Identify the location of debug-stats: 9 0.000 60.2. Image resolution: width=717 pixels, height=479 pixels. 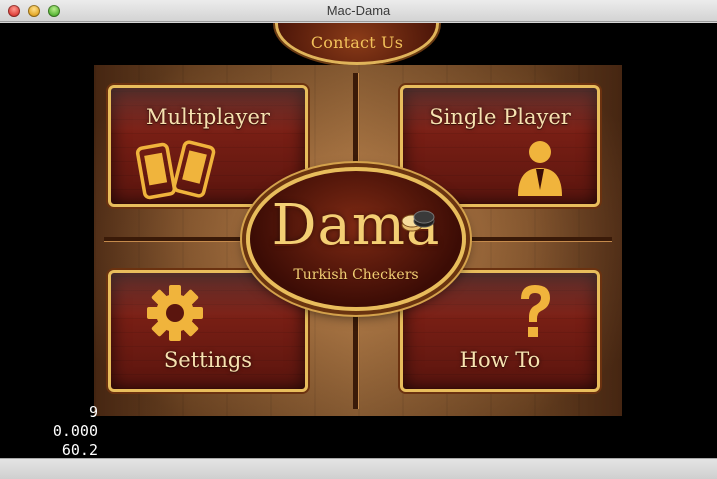
(52, 430).